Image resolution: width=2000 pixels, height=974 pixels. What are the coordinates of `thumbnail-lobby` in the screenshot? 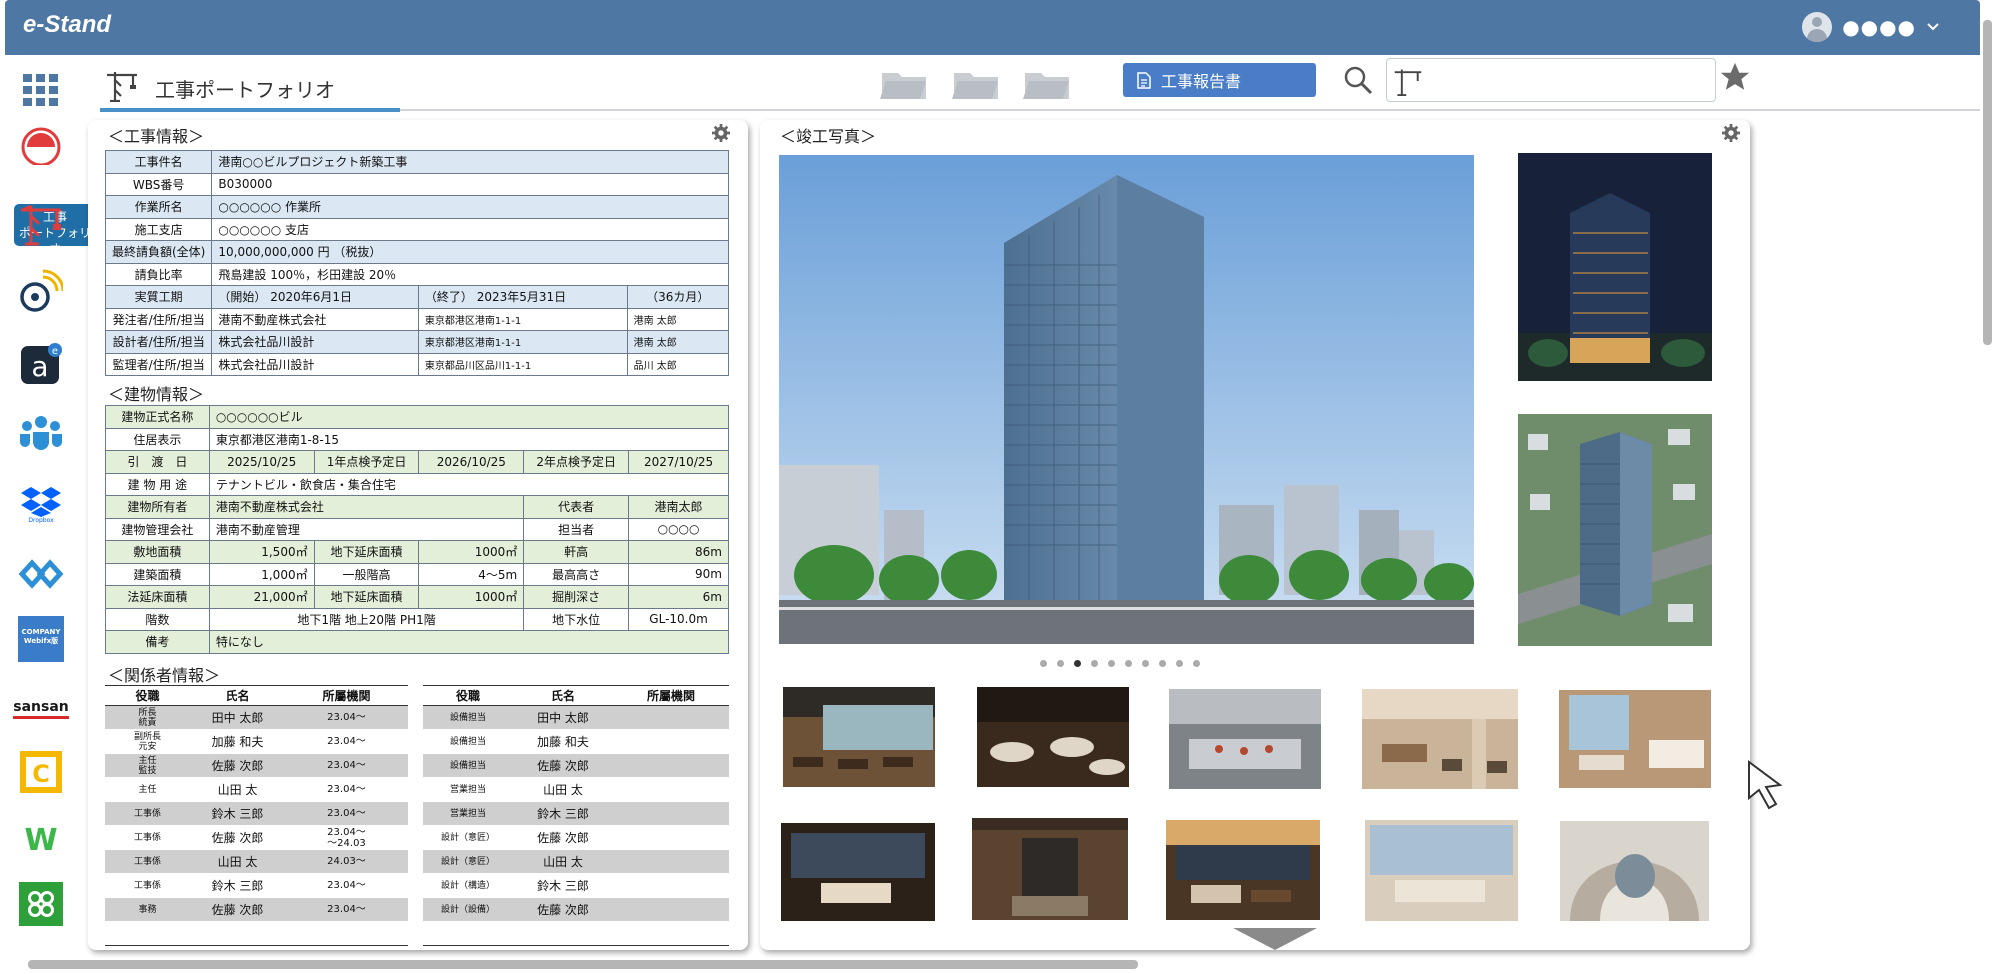 It's located at (1440, 739).